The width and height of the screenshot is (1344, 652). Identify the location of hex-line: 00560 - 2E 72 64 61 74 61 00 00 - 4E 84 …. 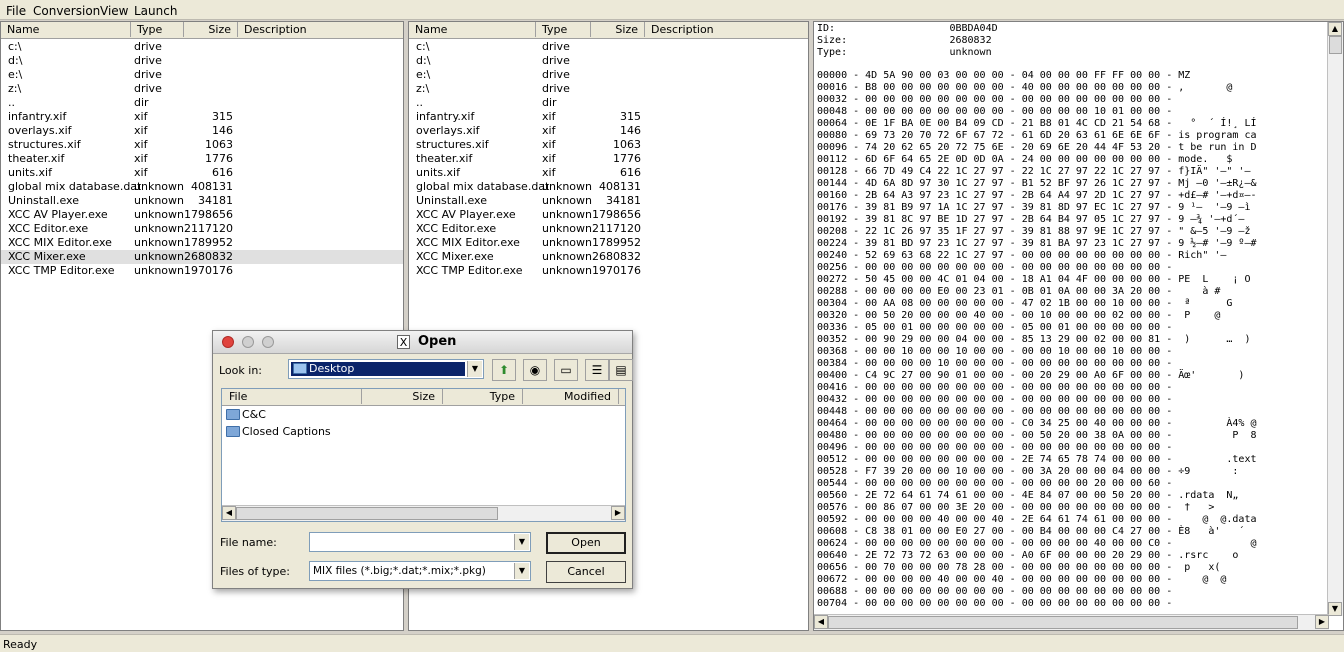
(1028, 495).